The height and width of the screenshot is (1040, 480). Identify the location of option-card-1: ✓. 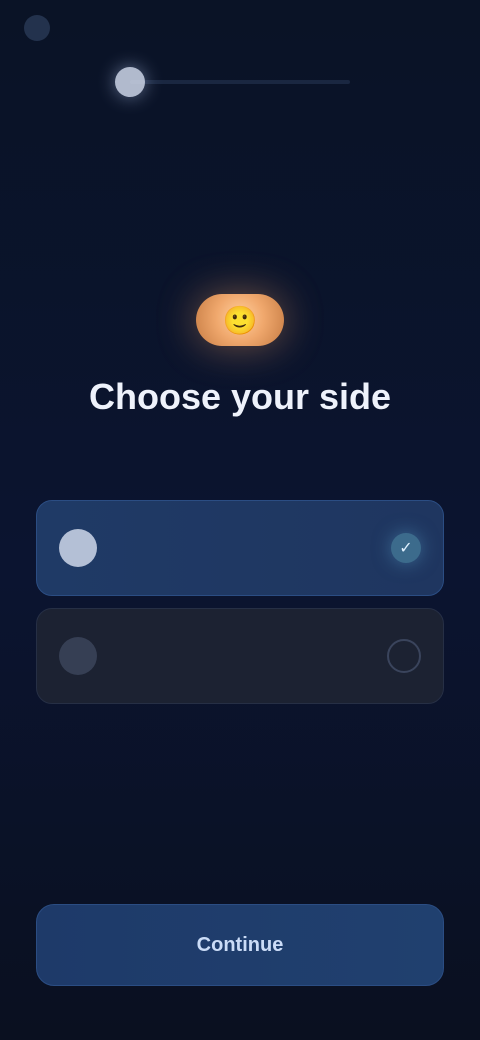
(240, 548).